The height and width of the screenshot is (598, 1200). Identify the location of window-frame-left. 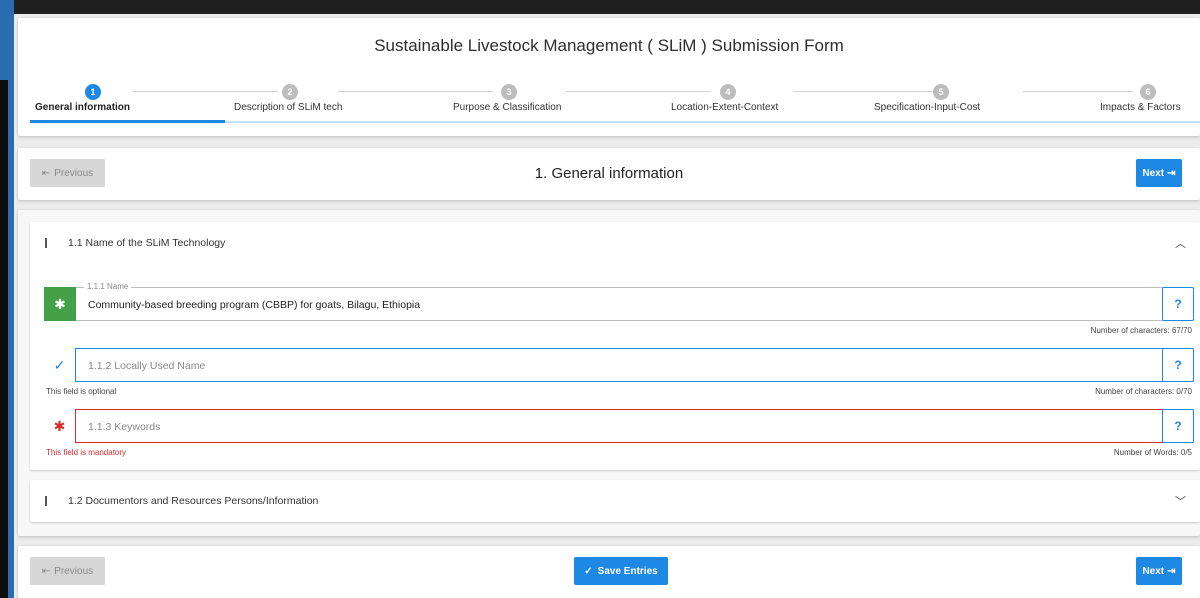
(7, 299).